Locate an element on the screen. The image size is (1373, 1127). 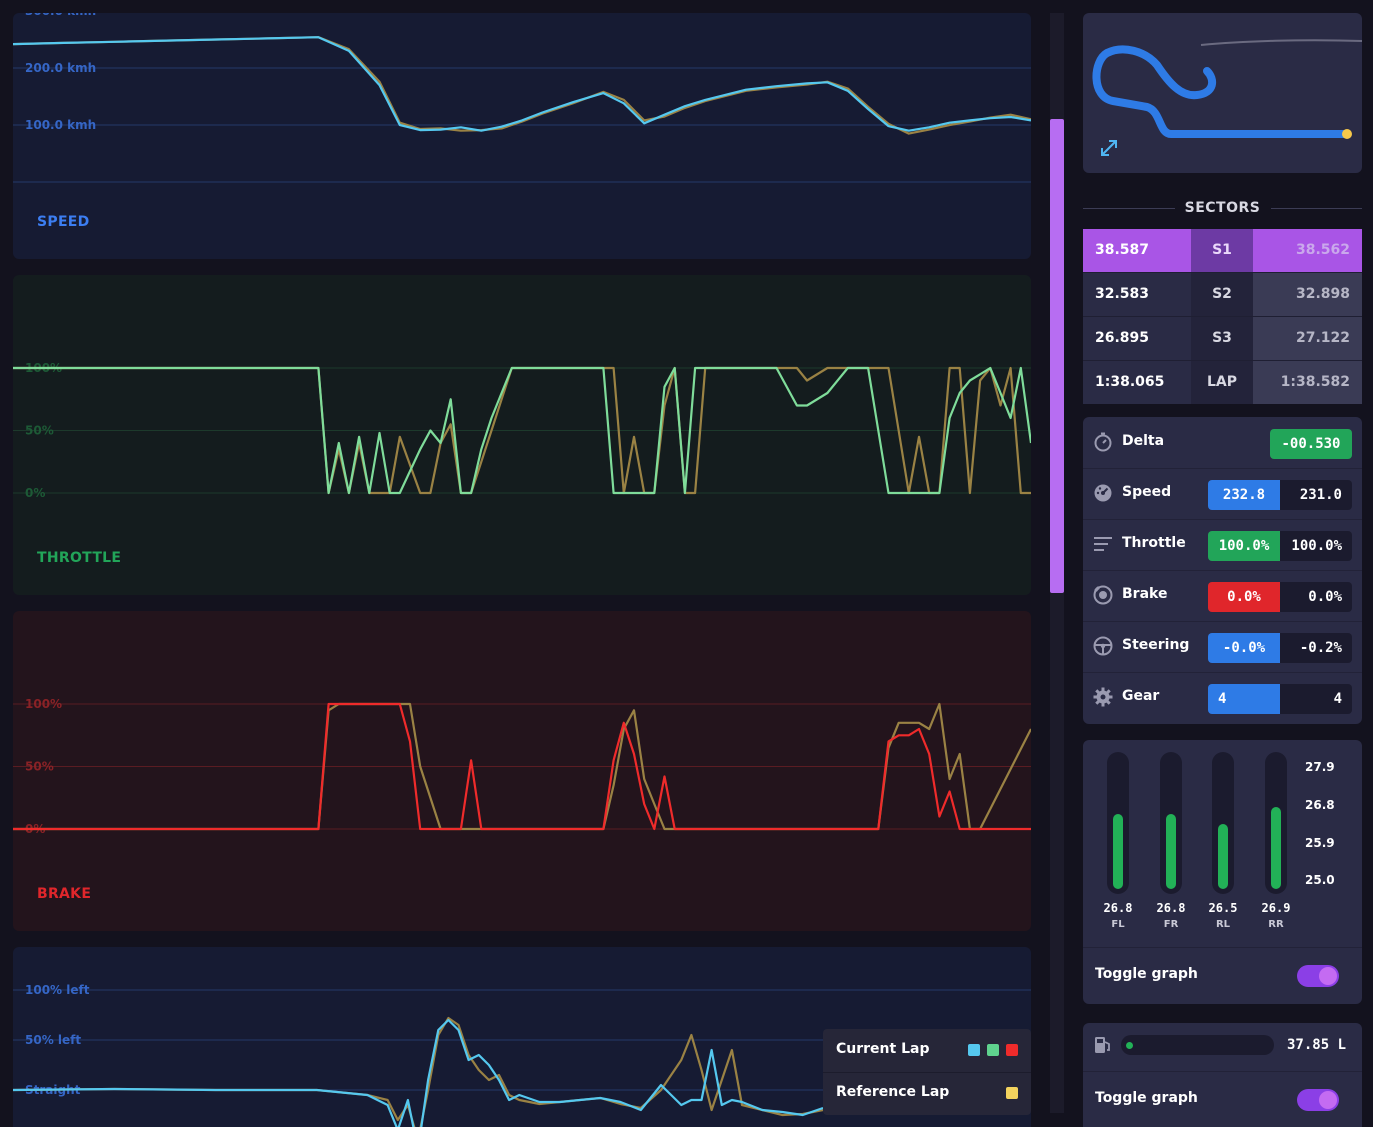
current-brake-swatch is located at coordinates (1012, 1050).